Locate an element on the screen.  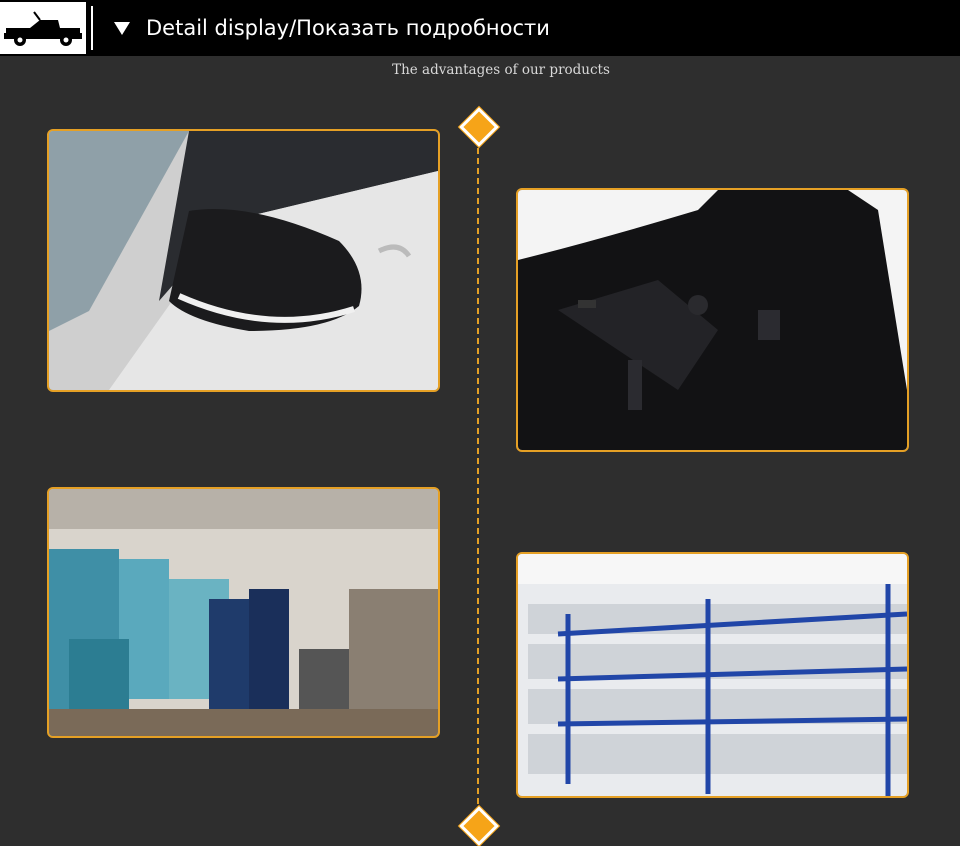
car-icon is located at coordinates (43, 28).